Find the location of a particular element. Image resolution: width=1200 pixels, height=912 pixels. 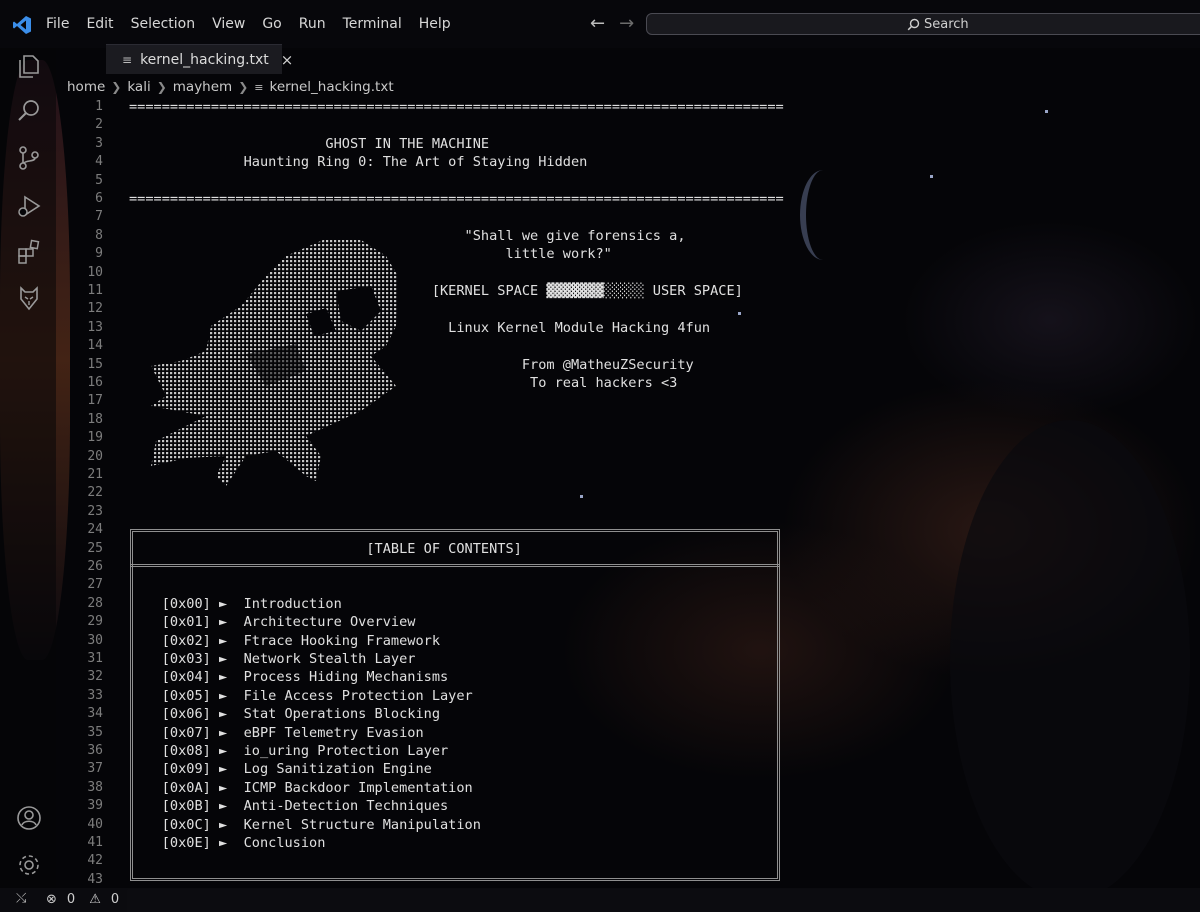

command-center-search: Search is located at coordinates (923, 24).